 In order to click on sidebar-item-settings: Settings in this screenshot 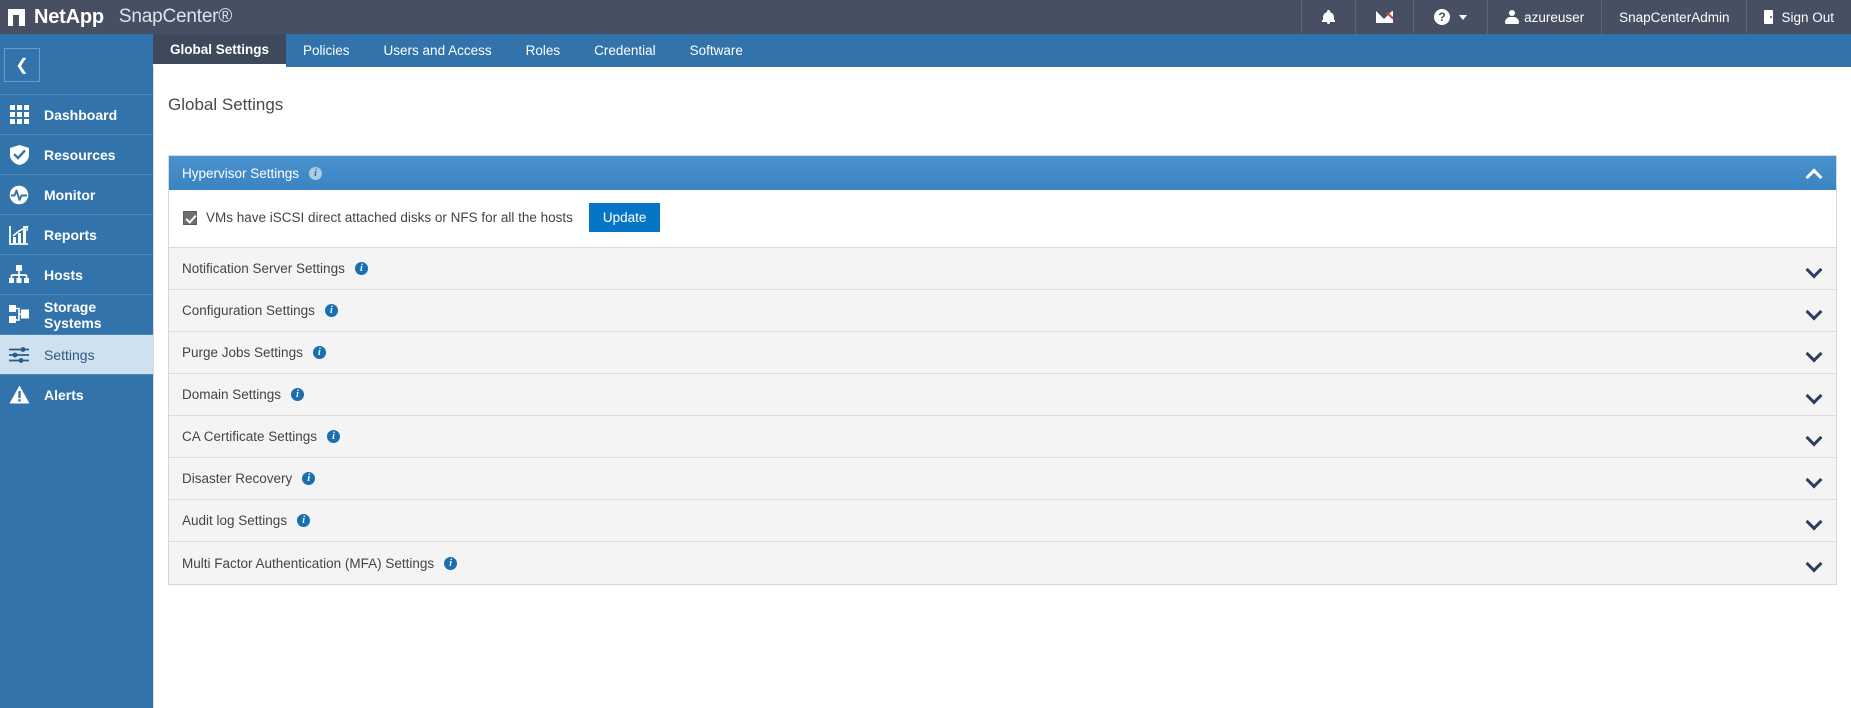, I will do `click(76, 354)`.